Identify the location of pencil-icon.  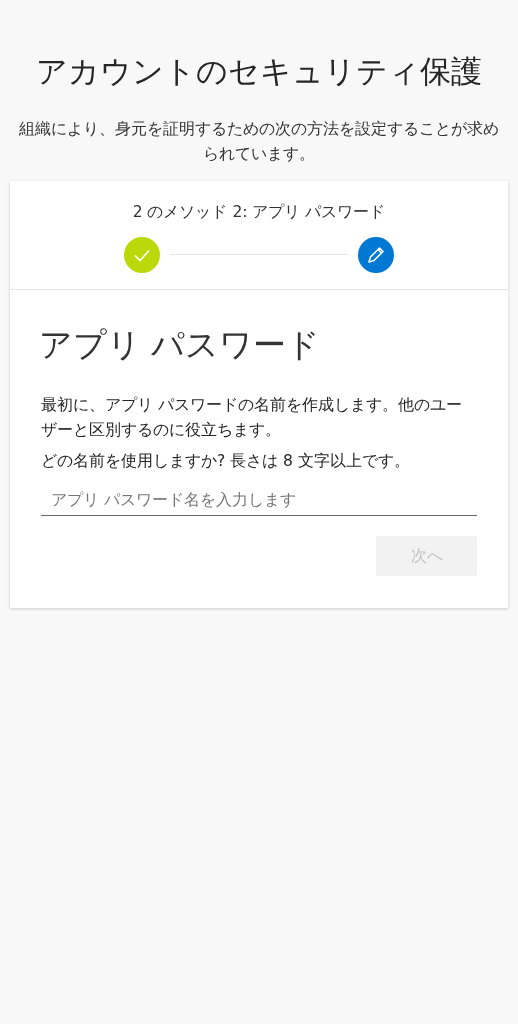
(376, 254).